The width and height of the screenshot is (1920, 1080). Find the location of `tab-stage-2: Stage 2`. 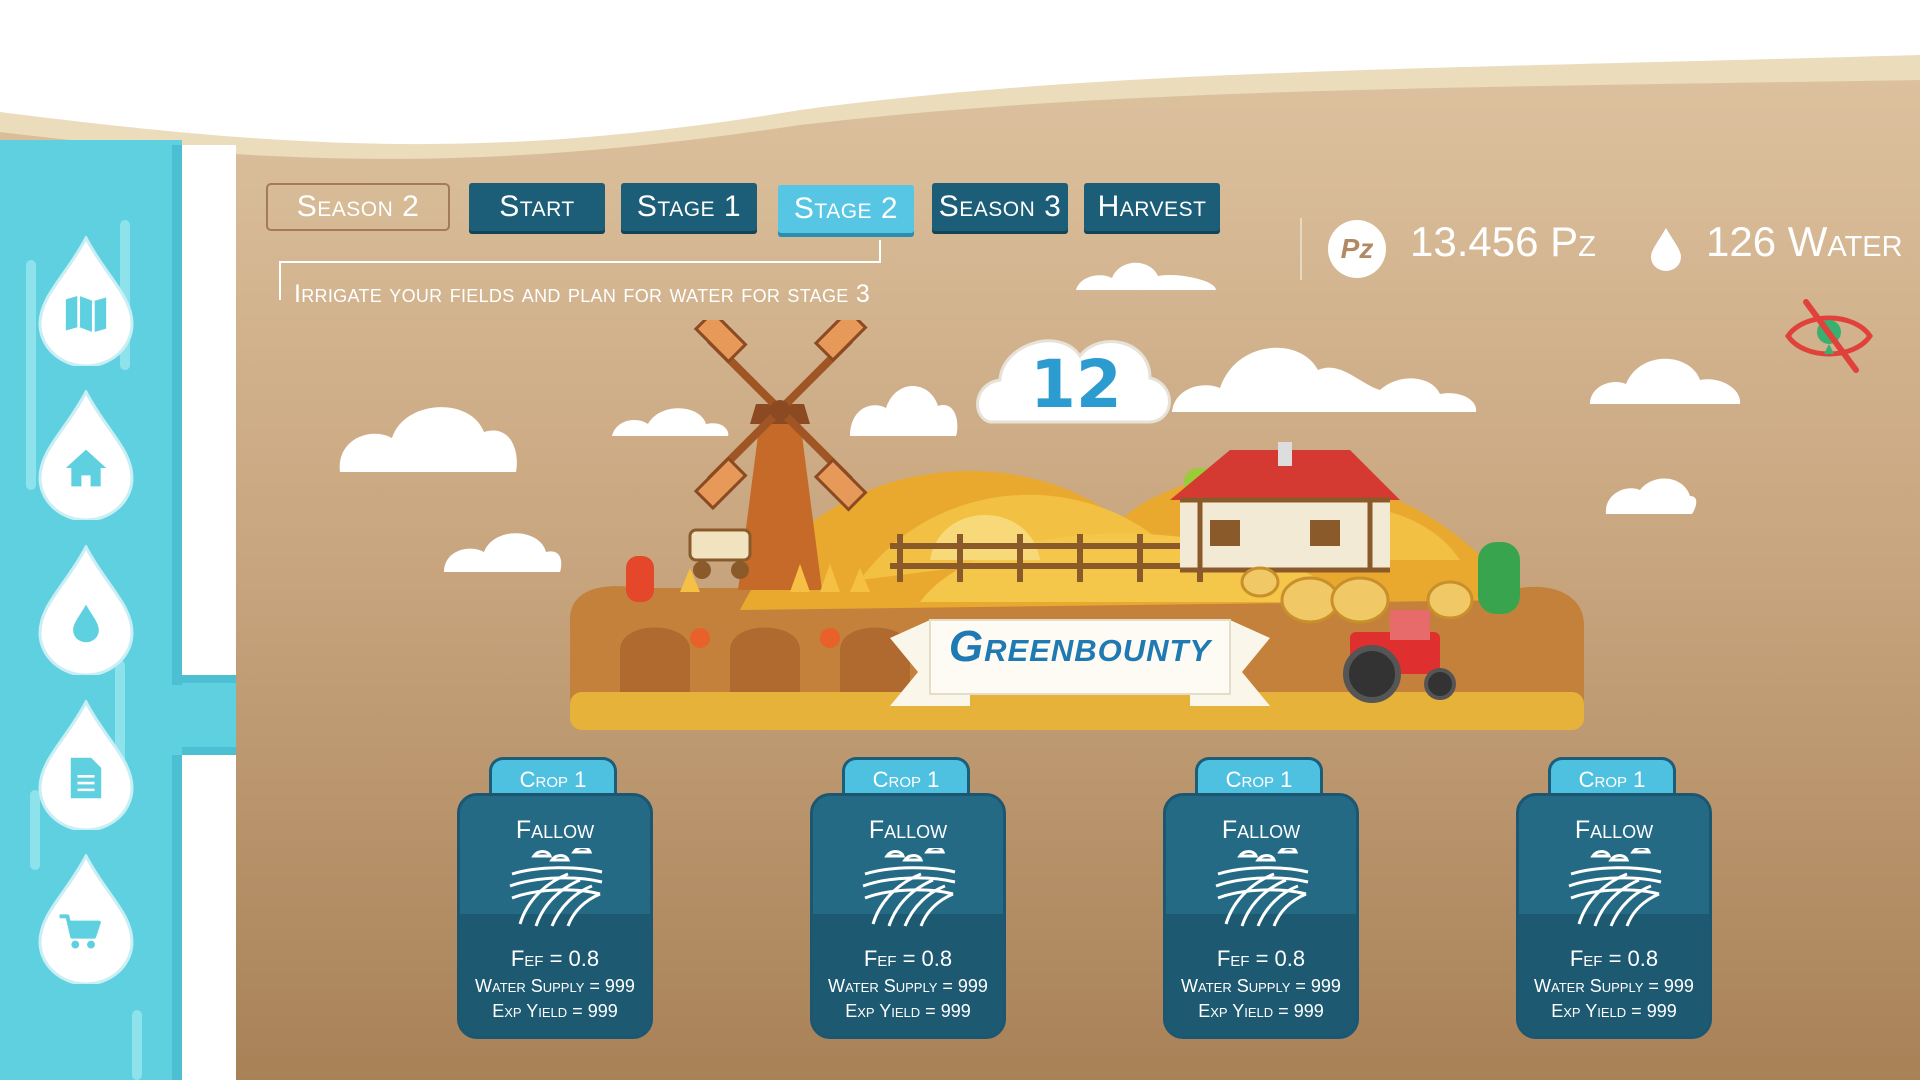

tab-stage-2: Stage 2 is located at coordinates (846, 209).